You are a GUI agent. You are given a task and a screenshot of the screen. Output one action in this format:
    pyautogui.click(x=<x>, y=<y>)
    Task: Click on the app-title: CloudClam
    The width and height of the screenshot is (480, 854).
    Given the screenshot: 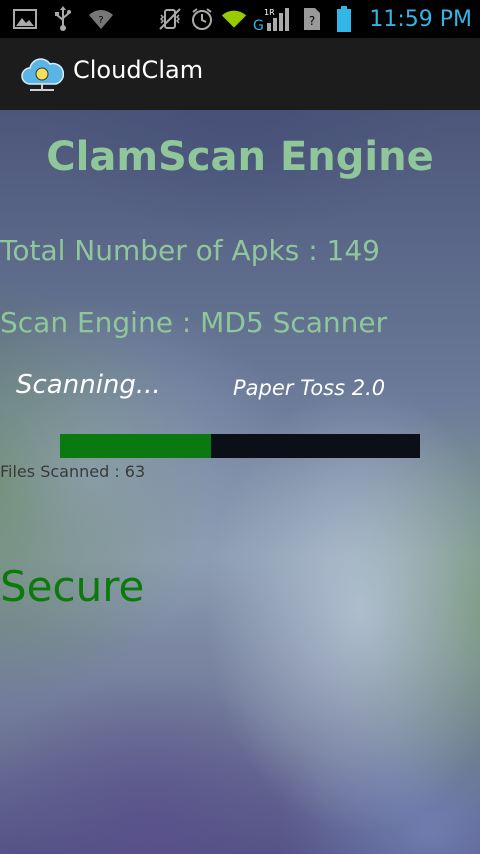 What is the action you would take?
    pyautogui.click(x=138, y=70)
    